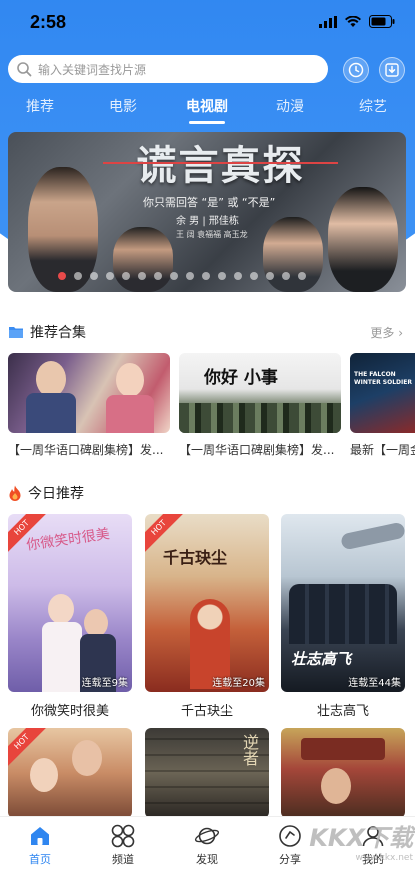 The height and width of the screenshot is (872, 415). What do you see at coordinates (207, 859) in the screenshot?
I see `nav-discover-label: 发现` at bounding box center [207, 859].